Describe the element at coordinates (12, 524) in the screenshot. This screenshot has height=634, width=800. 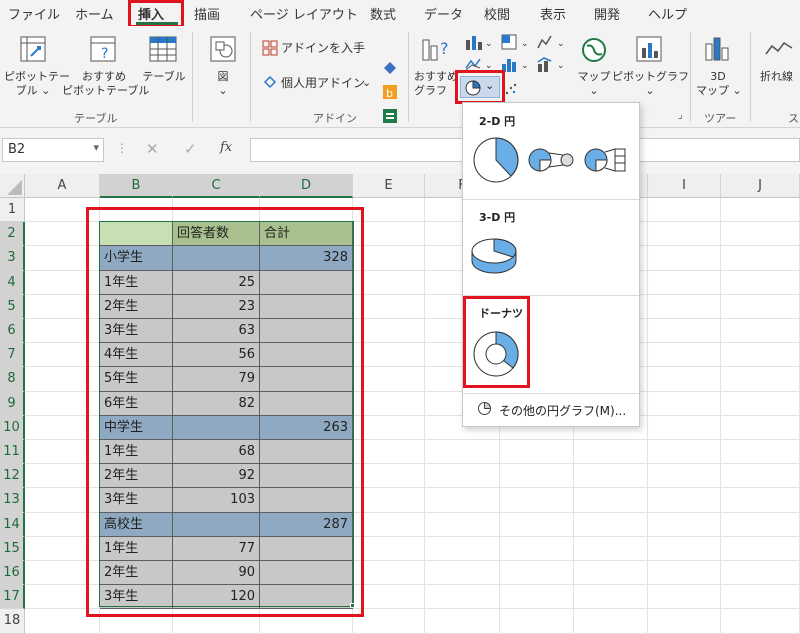
I see `row-header-14: 14` at that location.